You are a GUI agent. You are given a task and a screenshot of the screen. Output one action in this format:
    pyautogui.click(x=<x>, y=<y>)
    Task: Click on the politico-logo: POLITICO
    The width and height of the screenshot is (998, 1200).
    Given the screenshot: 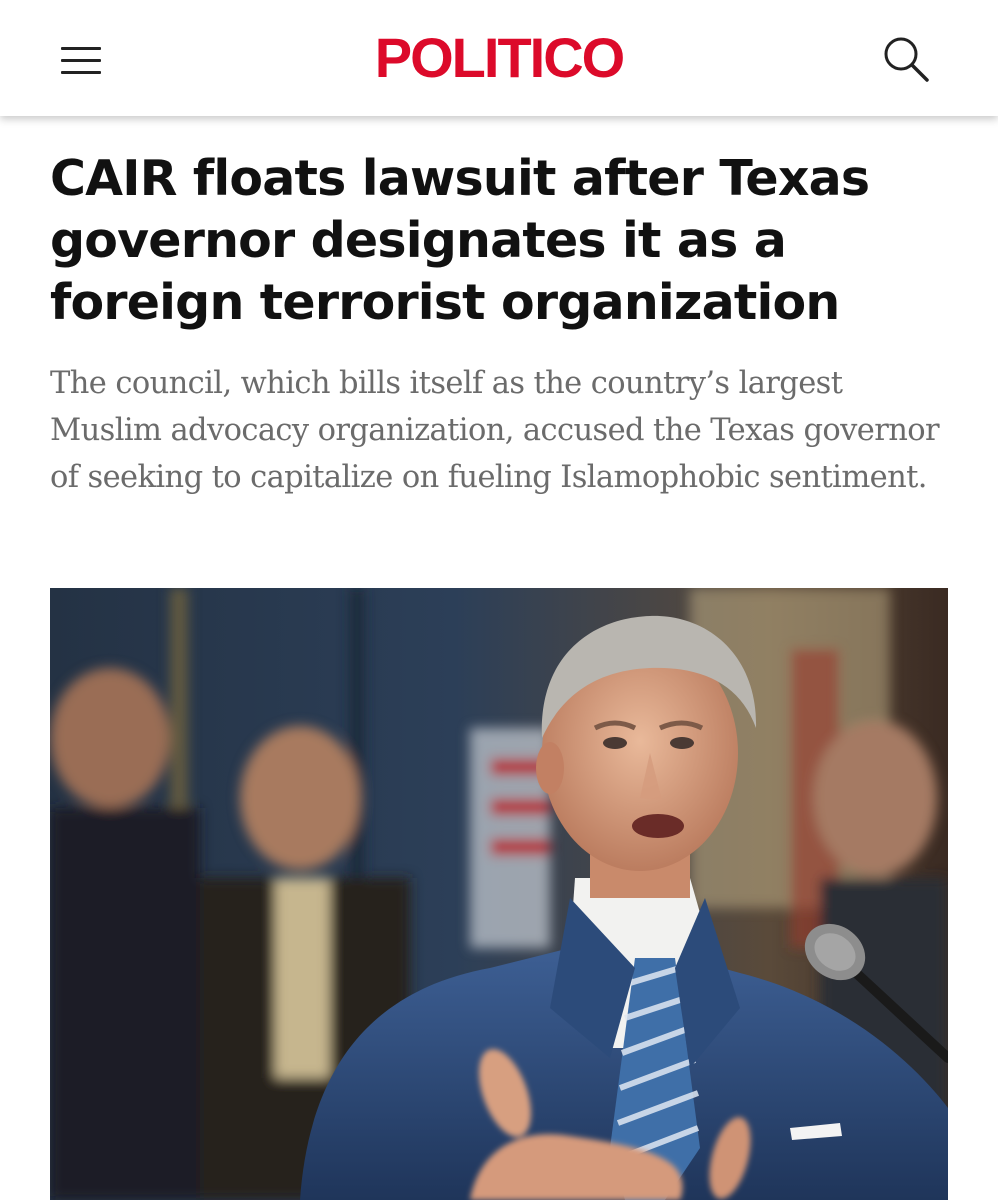 What is the action you would take?
    pyautogui.click(x=500, y=57)
    